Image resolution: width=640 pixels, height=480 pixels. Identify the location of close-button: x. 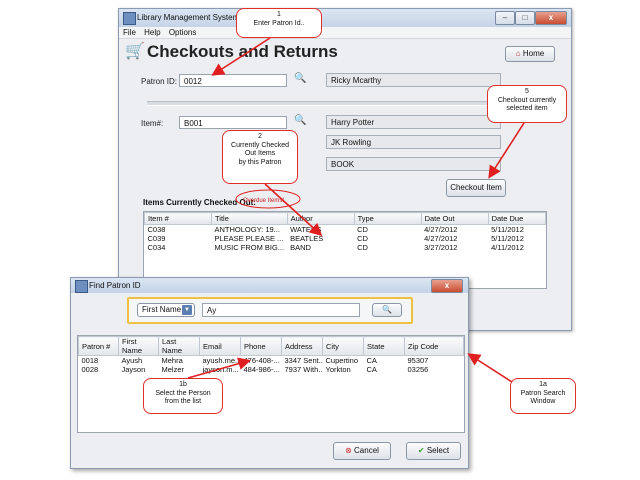
(551, 18).